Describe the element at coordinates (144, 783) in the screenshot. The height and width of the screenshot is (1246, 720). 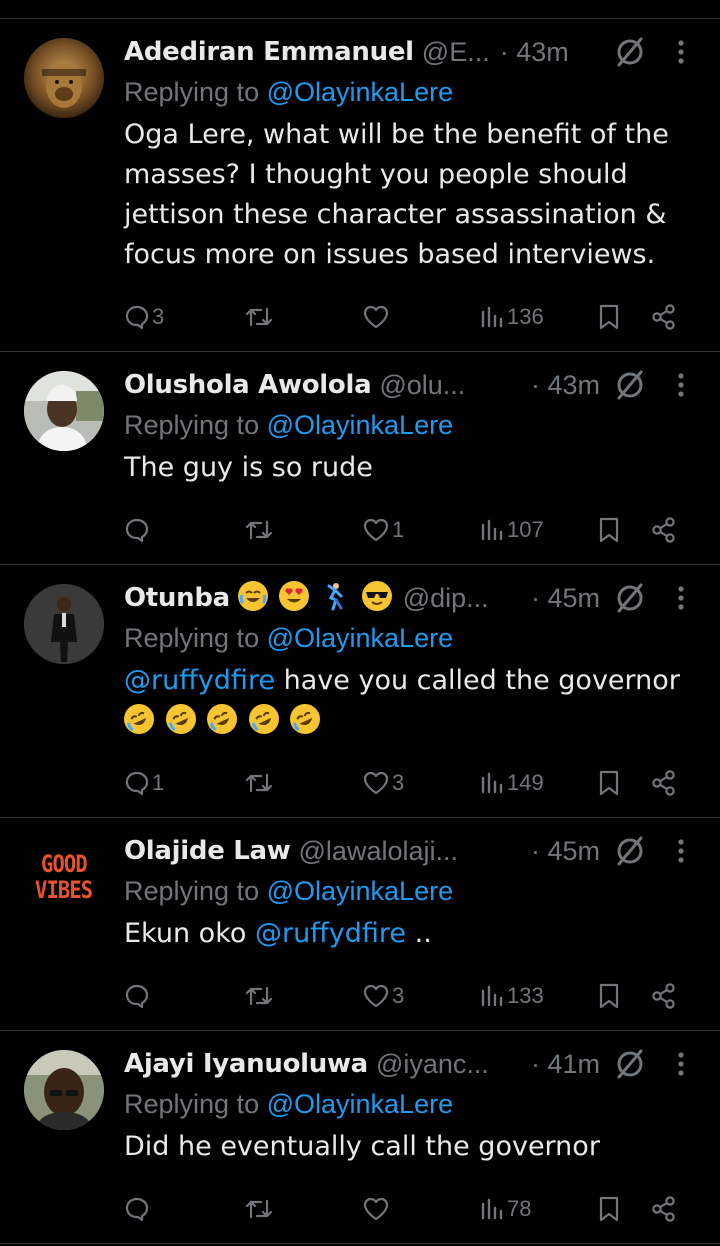
I see `reply-button: 1` at that location.